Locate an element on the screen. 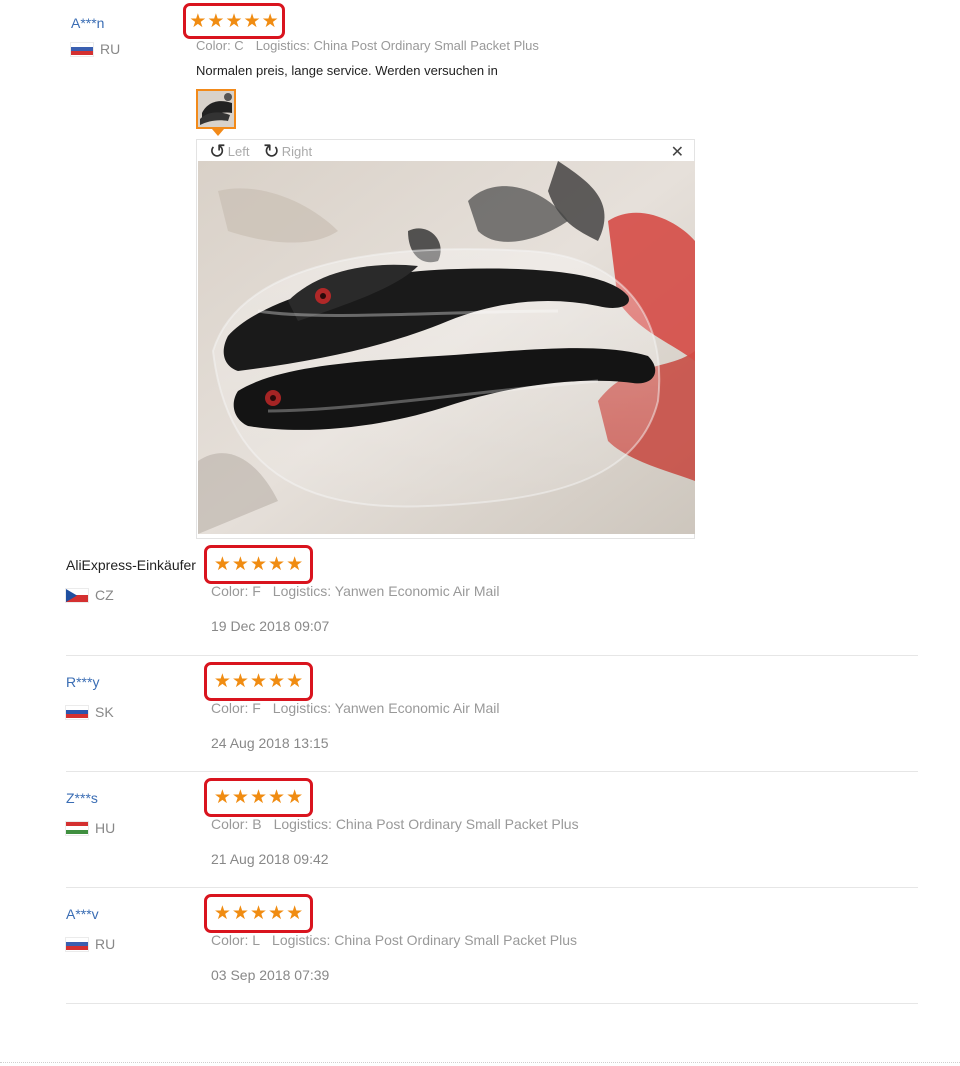 Image resolution: width=960 pixels, height=1066 pixels. country-code: HU is located at coordinates (105, 828).